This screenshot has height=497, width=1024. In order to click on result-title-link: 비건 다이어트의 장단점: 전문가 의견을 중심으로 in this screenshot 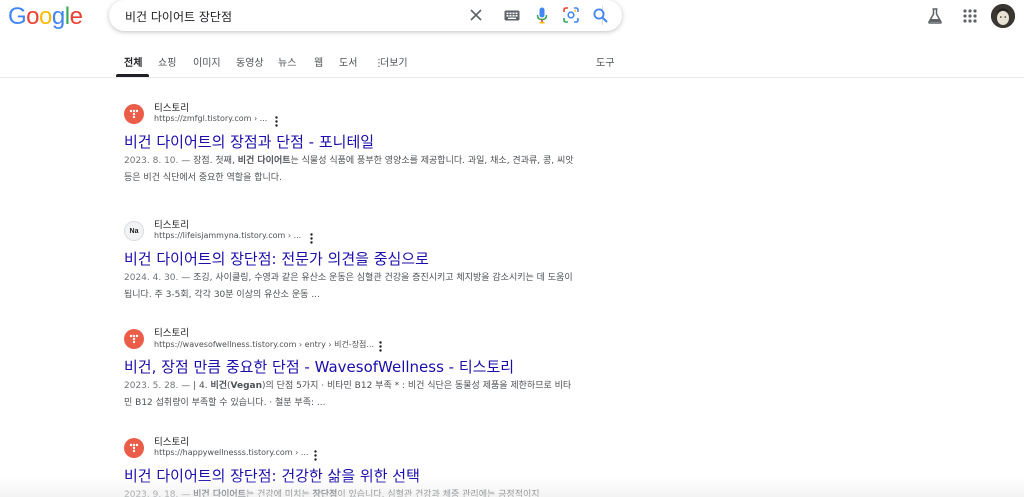, I will do `click(276, 258)`.